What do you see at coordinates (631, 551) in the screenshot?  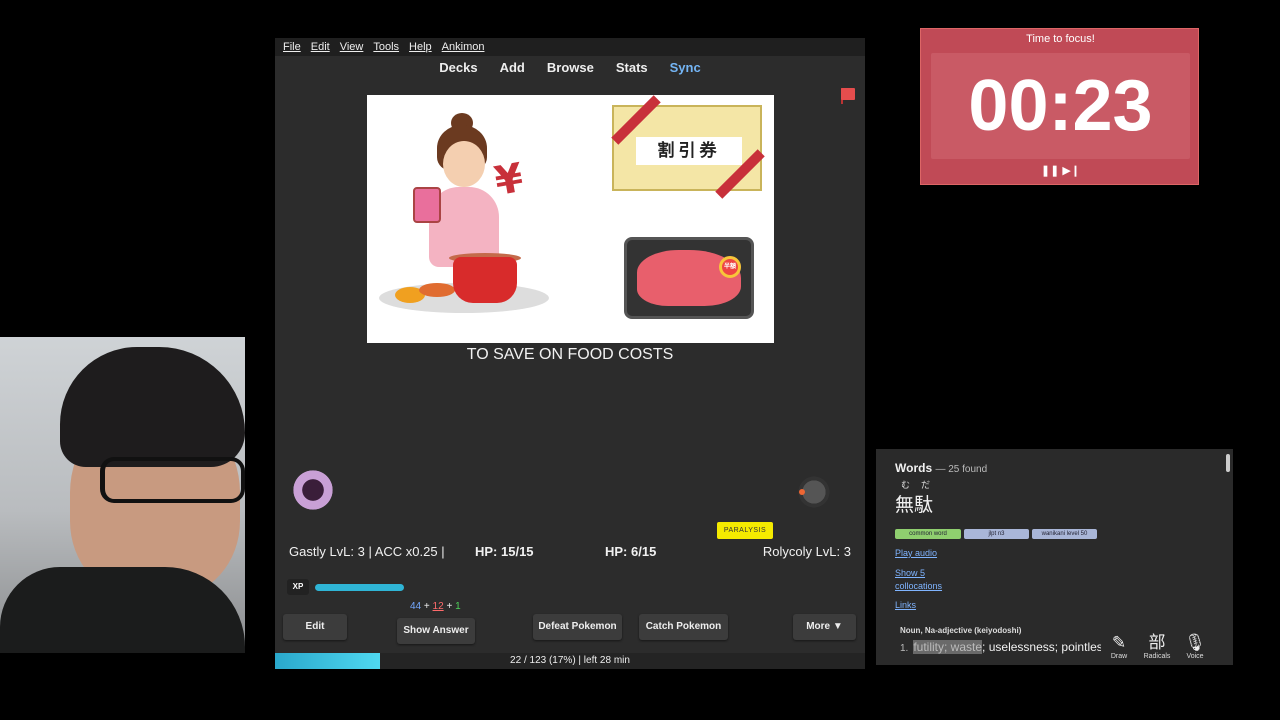 I see `enemy-hp: HP: 6/15` at bounding box center [631, 551].